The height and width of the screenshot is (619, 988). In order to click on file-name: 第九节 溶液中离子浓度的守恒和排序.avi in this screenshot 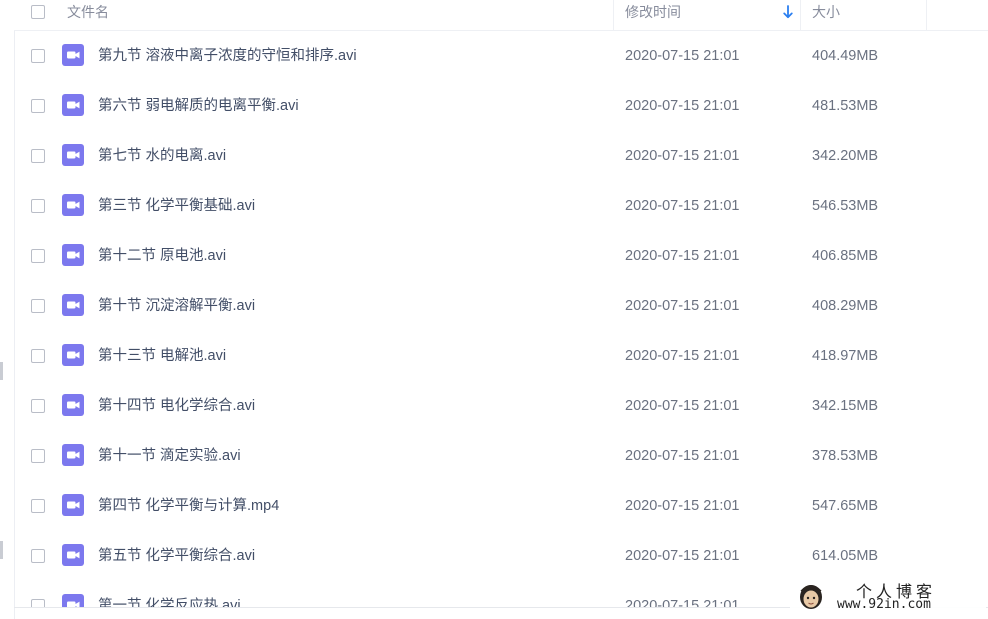, I will do `click(227, 56)`.